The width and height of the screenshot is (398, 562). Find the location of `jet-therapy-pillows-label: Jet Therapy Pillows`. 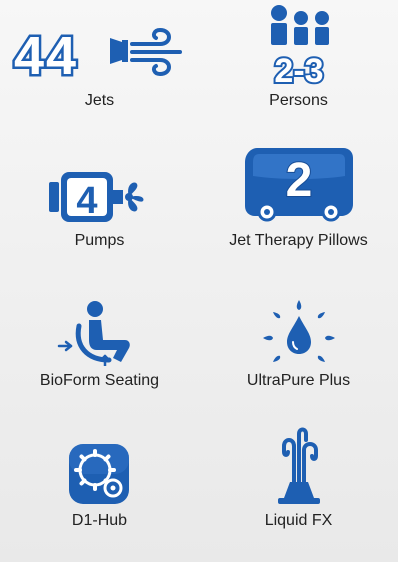

jet-therapy-pillows-label: Jet Therapy Pillows is located at coordinates (298, 240).